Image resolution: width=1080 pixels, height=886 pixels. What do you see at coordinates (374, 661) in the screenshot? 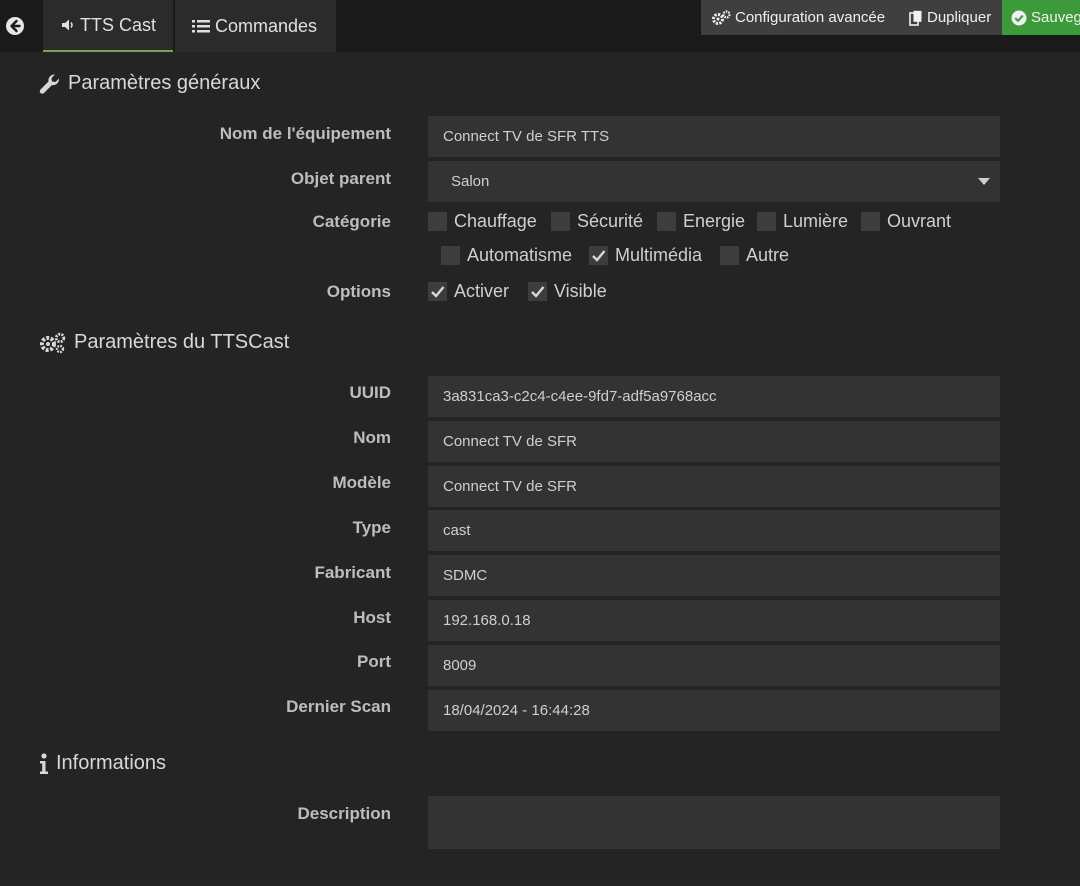
I see `port-label: Port` at bounding box center [374, 661].